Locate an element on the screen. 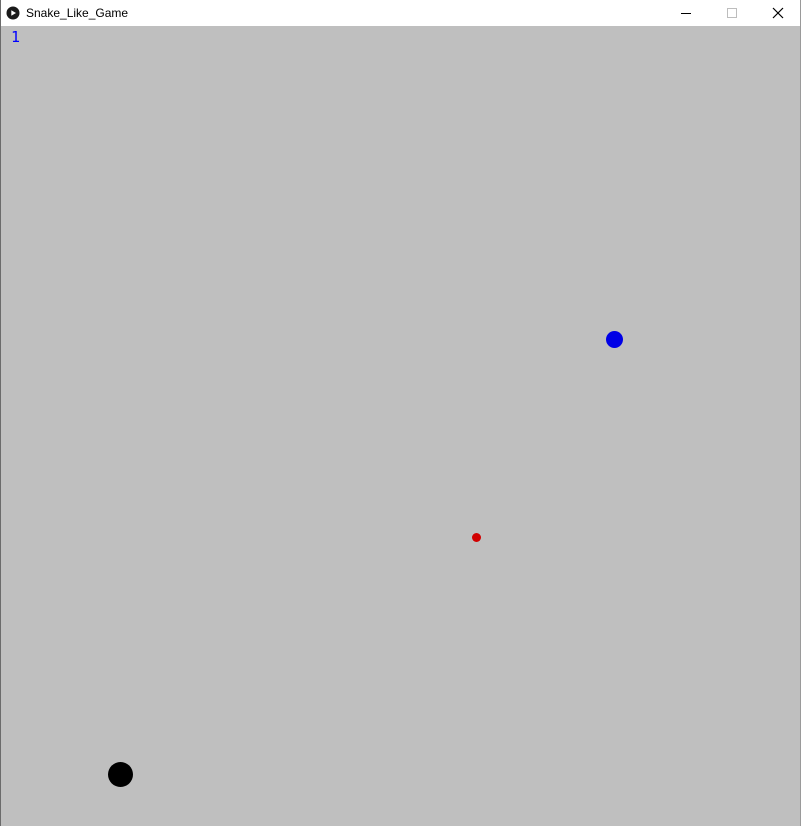 The image size is (801, 826). maximize-icon is located at coordinates (732, 13).